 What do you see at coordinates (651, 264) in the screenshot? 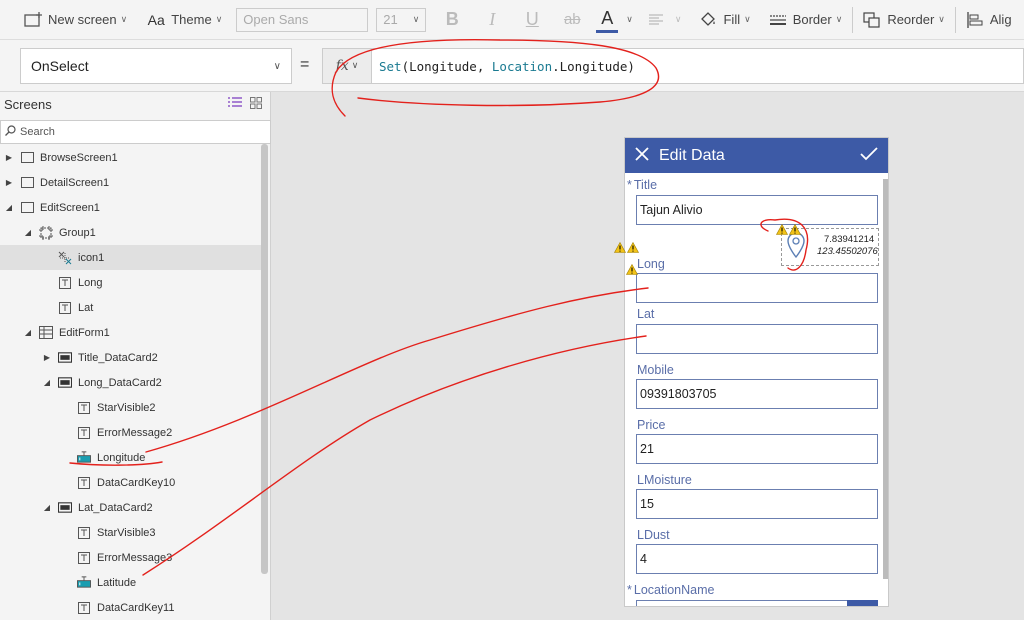
I see `field-label-long: Long` at bounding box center [651, 264].